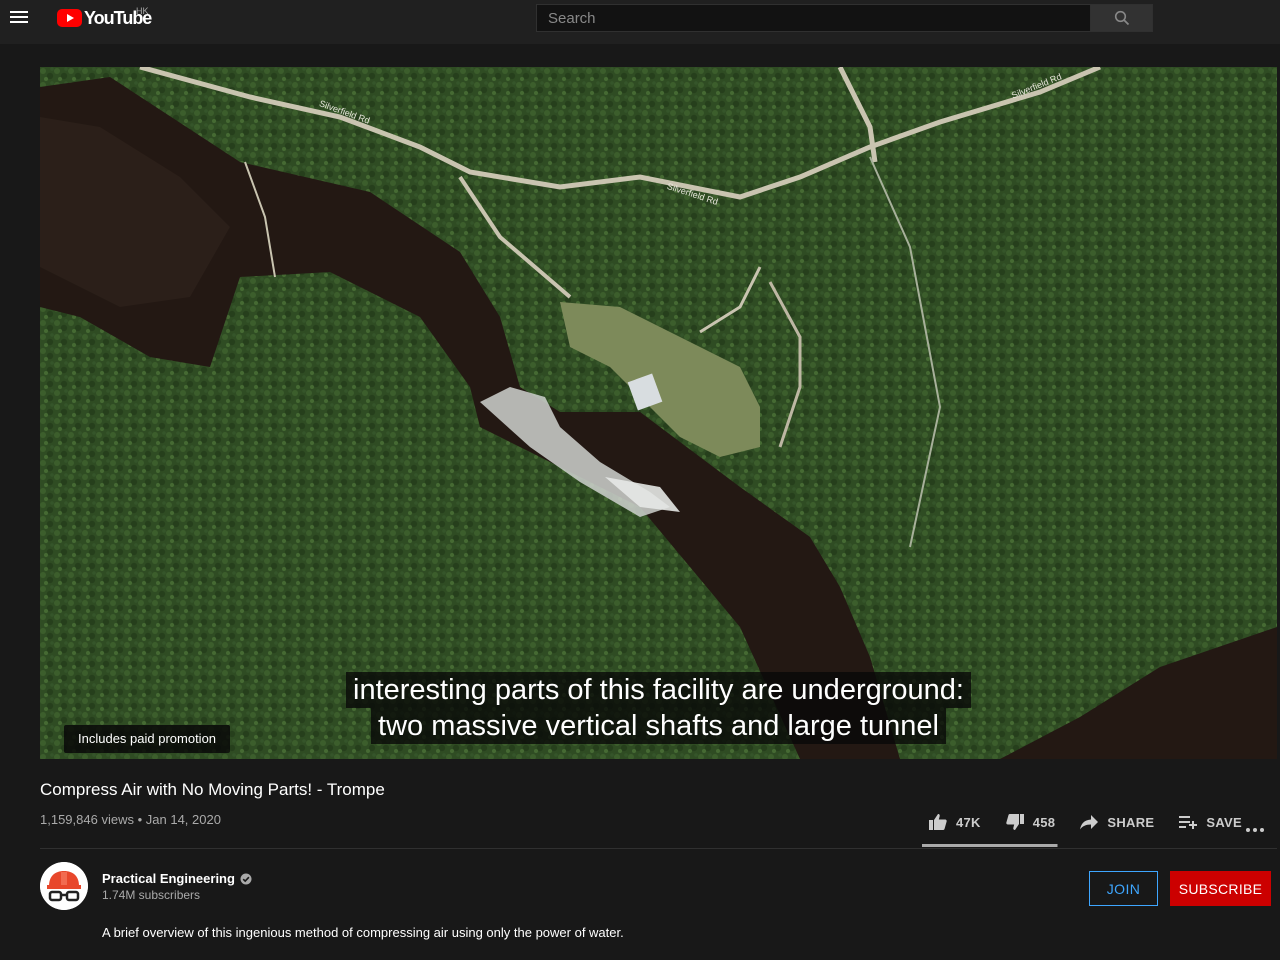 The height and width of the screenshot is (960, 1280). I want to click on youtube-play-icon, so click(69, 18).